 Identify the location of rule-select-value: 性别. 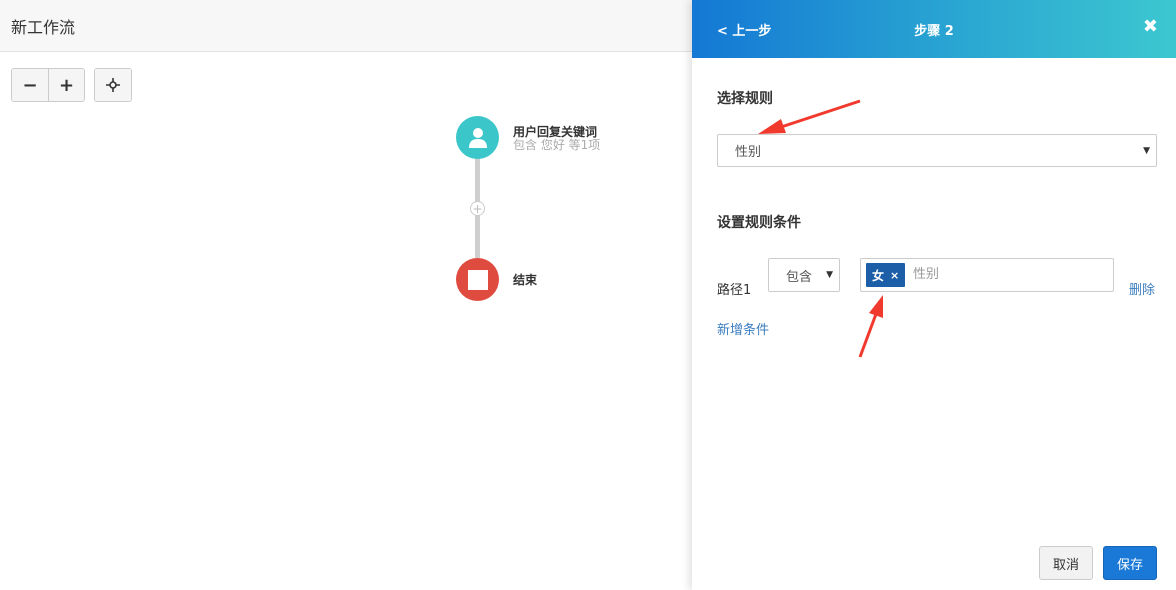
(748, 152).